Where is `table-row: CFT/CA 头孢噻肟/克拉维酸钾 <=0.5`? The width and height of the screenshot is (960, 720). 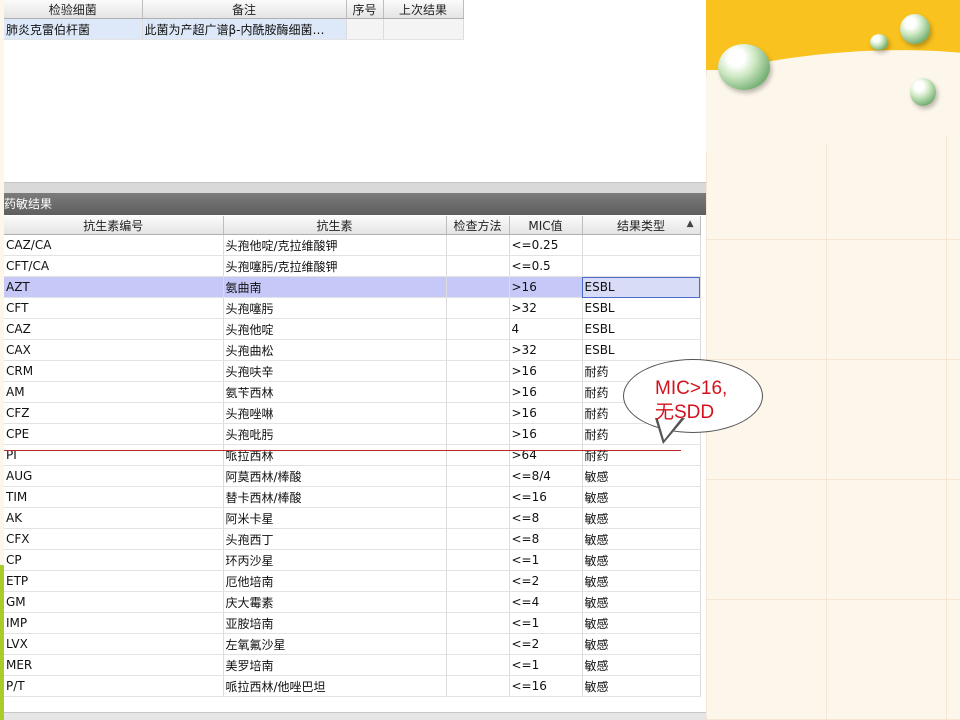 table-row: CFT/CA 头孢噻肟/克拉维酸钾 <=0.5 is located at coordinates (352, 266).